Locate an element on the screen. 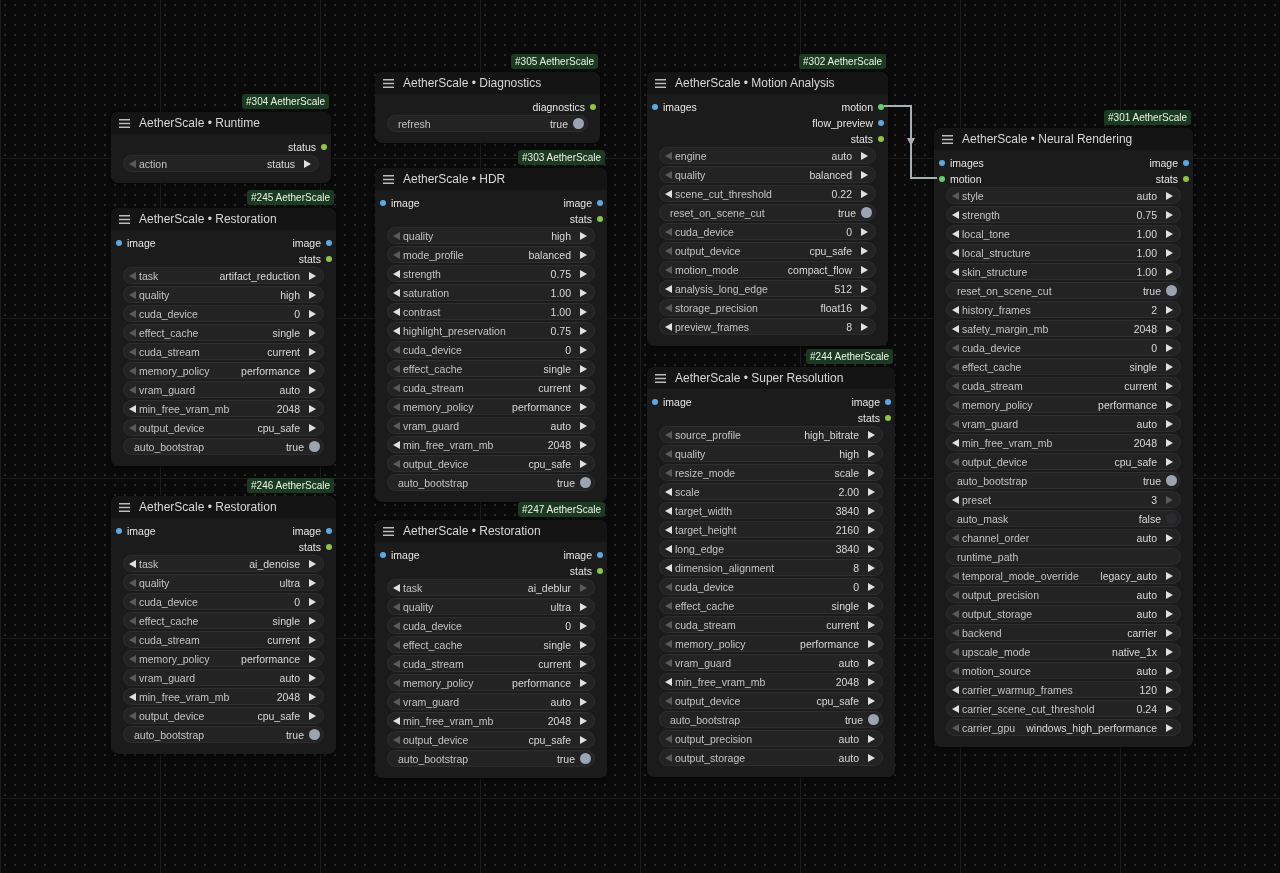  combo-widget: storage_precision float16 is located at coordinates (767, 307).